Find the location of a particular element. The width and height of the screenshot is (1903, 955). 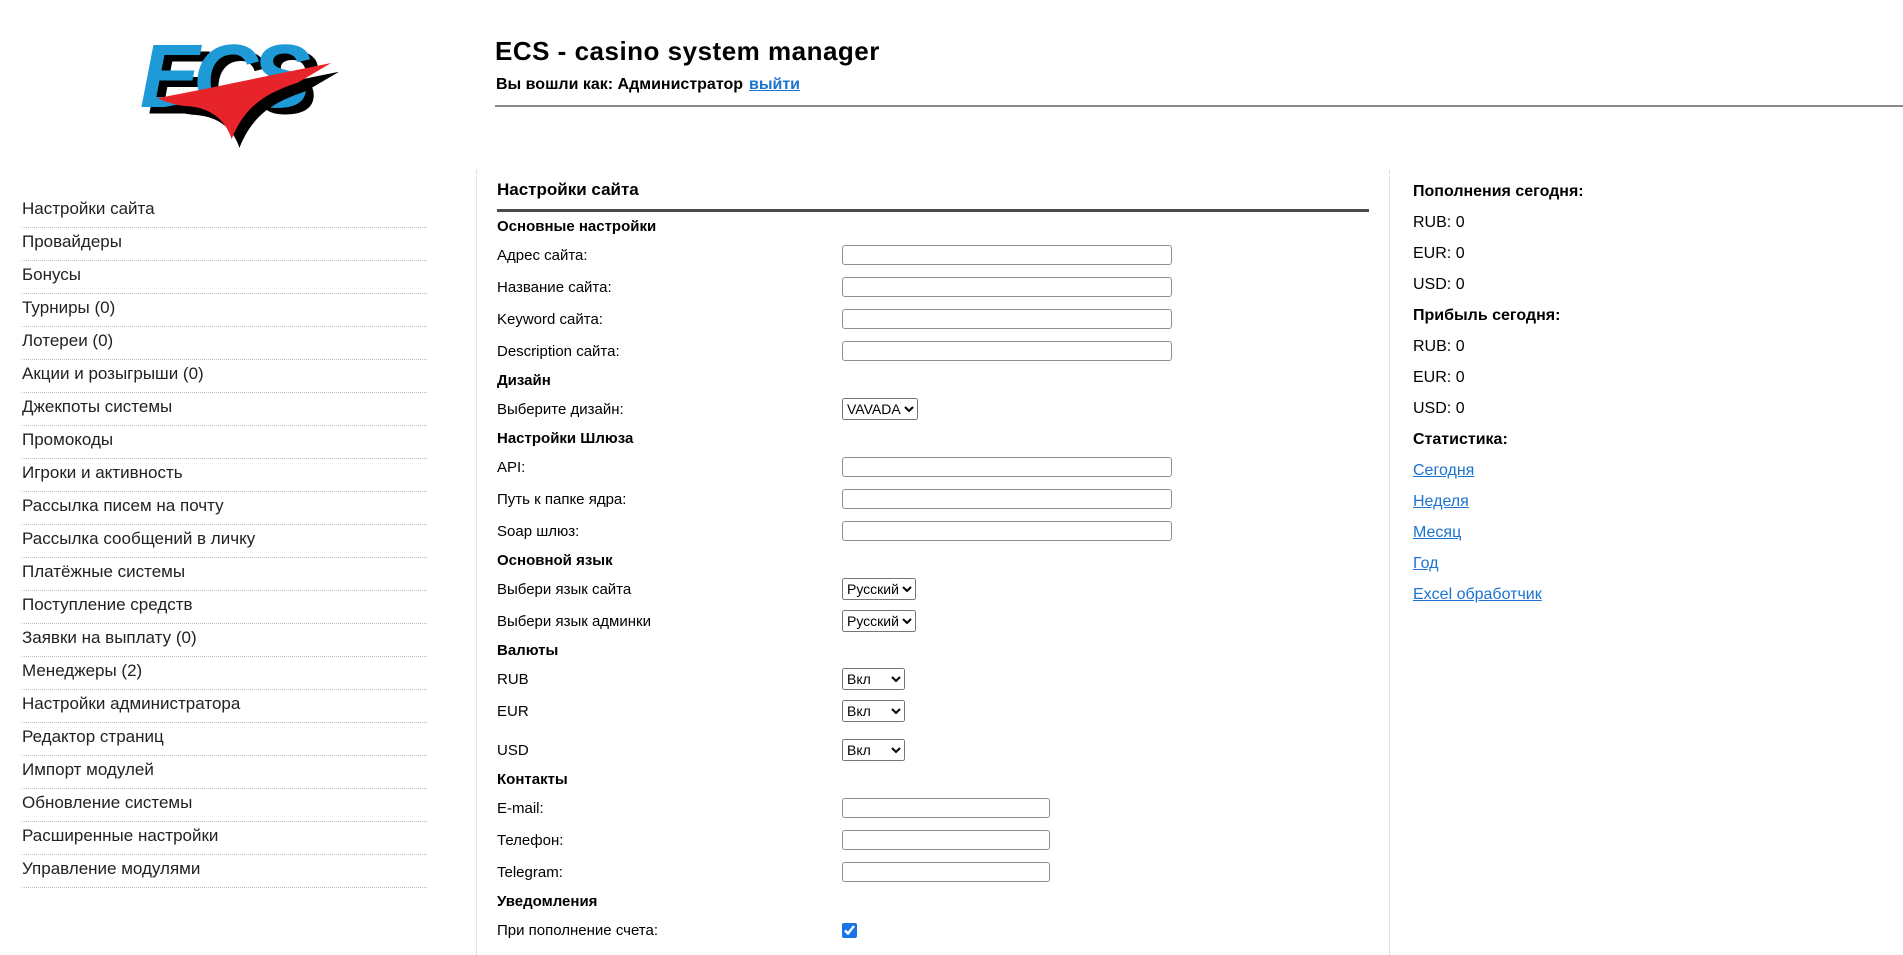

stats-link-5: Excel обработчик is located at coordinates (1578, 594).